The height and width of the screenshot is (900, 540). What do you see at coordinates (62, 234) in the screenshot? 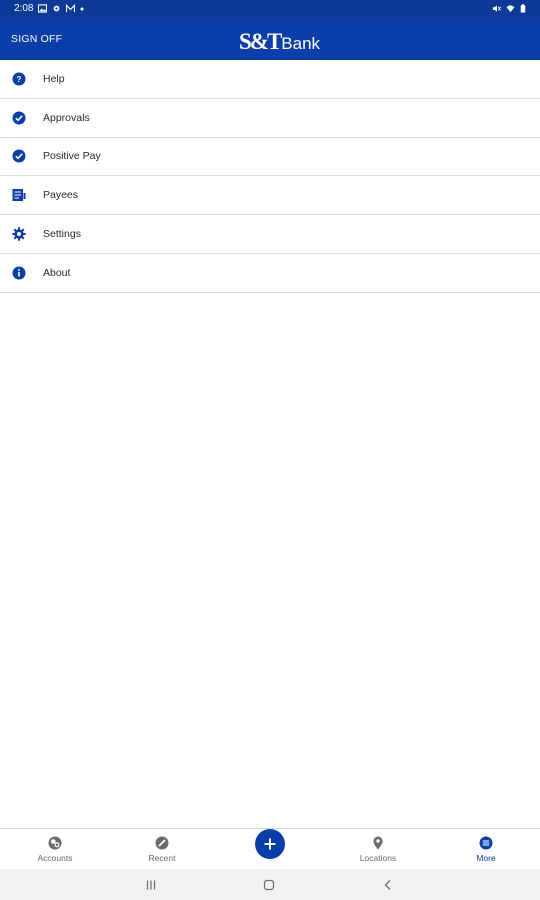
I see `menu-item-label: Settings` at bounding box center [62, 234].